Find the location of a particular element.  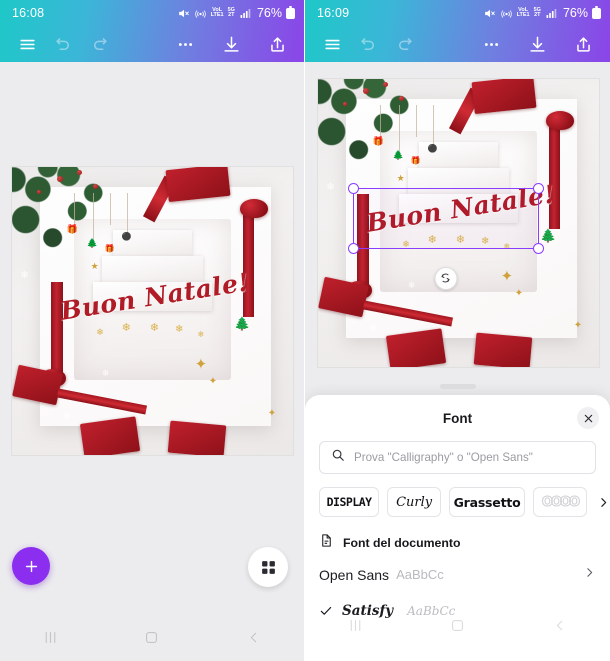

search-input is located at coordinates (469, 457).